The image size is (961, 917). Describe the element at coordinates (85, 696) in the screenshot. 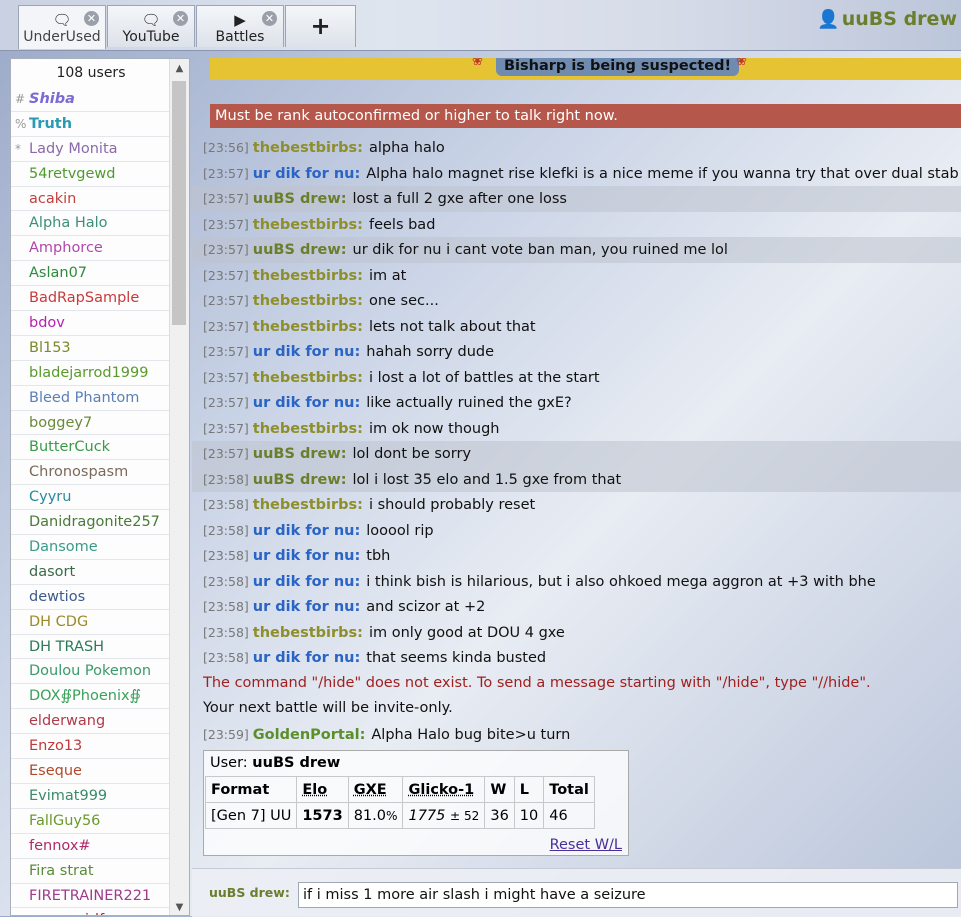

I see `user-name: DOX∯Phoenix∯` at that location.